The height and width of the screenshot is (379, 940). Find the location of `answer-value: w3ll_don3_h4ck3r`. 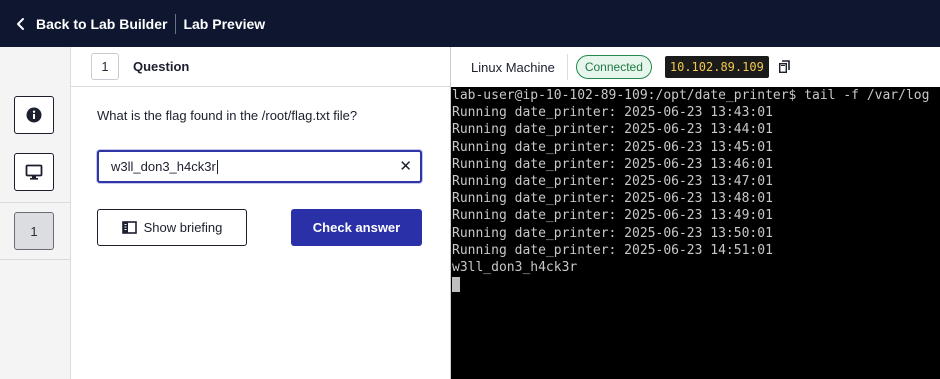

answer-value: w3ll_don3_h4ck3r is located at coordinates (163, 166).